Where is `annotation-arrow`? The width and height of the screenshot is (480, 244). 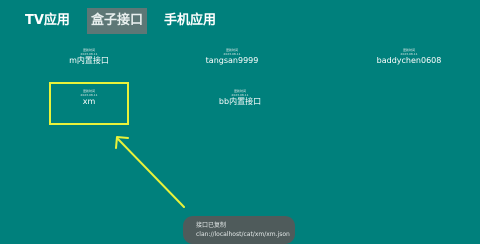
annotation-arrow is located at coordinates (150, 172).